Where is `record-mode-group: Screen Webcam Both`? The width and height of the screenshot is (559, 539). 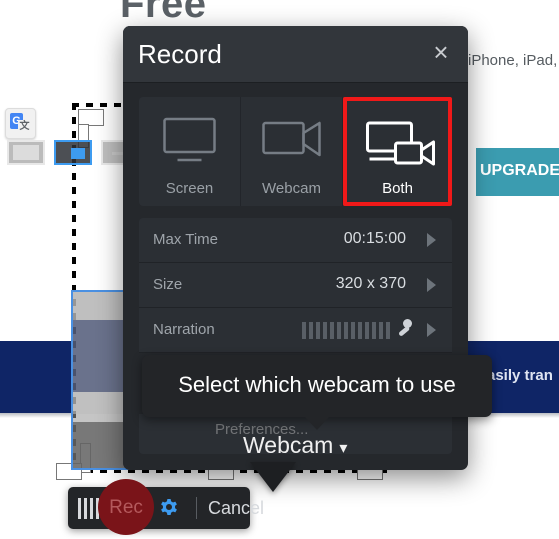 record-mode-group: Screen Webcam Both is located at coordinates (295, 151).